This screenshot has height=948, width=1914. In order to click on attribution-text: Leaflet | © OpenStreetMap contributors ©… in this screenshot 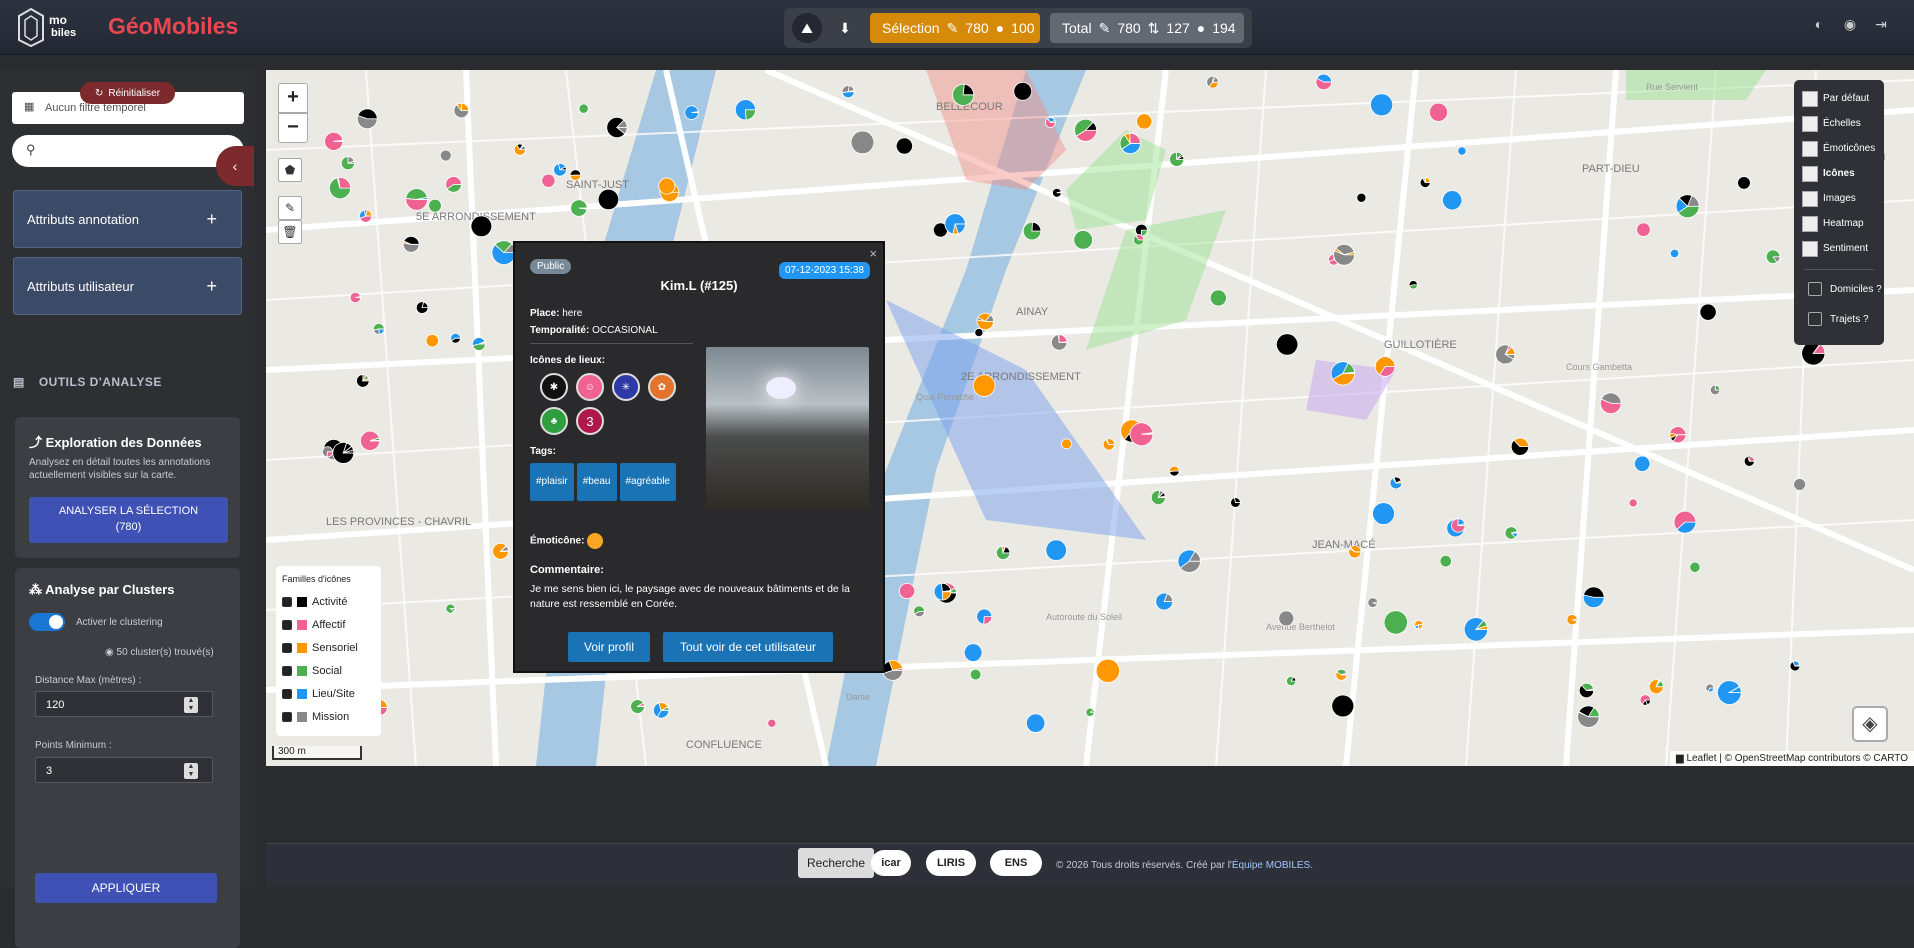, I will do `click(1797, 758)`.